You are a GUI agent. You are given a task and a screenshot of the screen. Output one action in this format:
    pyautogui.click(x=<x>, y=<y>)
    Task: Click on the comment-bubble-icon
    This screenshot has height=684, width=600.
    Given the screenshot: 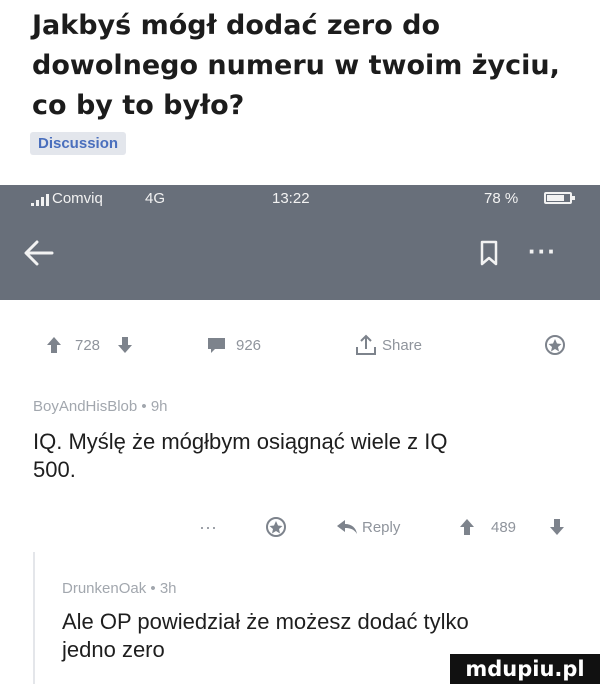 What is the action you would take?
    pyautogui.click(x=216, y=345)
    